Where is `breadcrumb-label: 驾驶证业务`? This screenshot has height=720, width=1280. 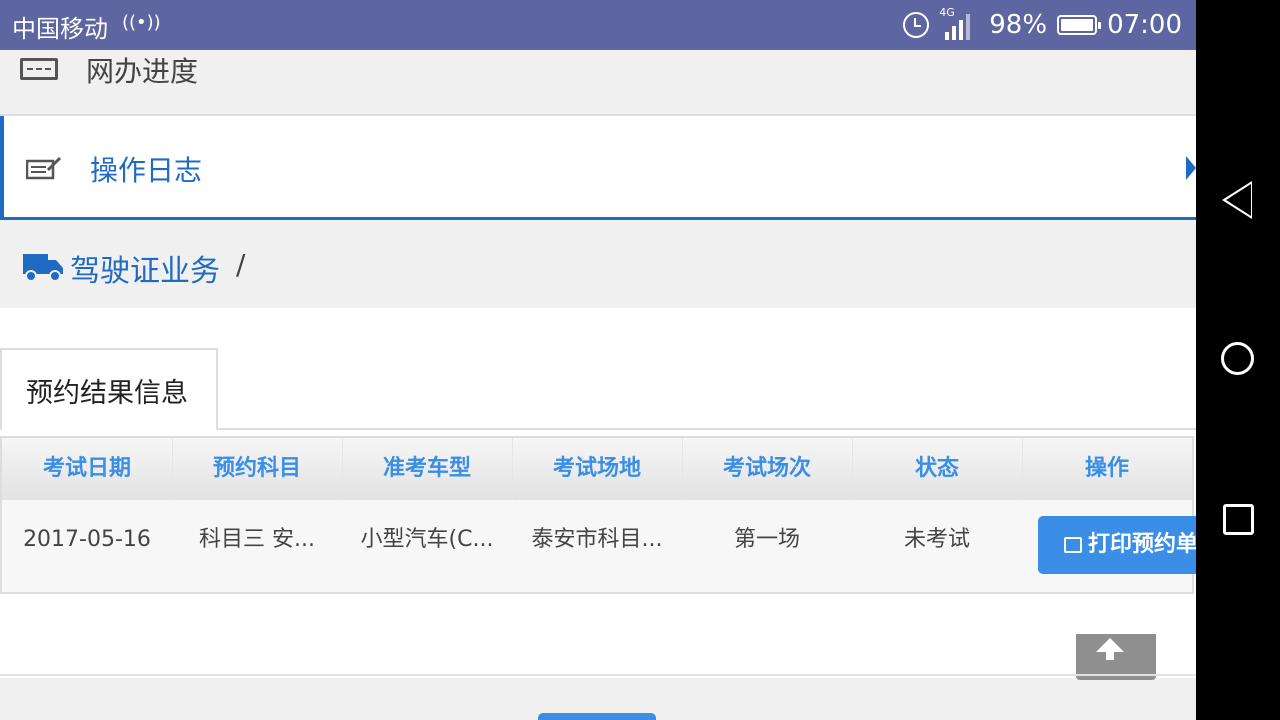
breadcrumb-label: 驾驶证业务 is located at coordinates (145, 268).